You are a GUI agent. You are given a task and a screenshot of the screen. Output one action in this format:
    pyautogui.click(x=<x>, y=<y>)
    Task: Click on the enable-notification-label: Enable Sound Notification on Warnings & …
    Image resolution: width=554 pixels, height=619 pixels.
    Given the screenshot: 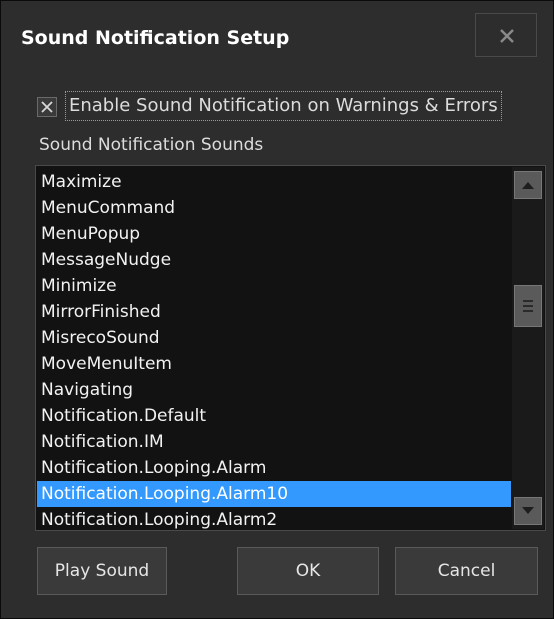 What is the action you would take?
    pyautogui.click(x=283, y=106)
    